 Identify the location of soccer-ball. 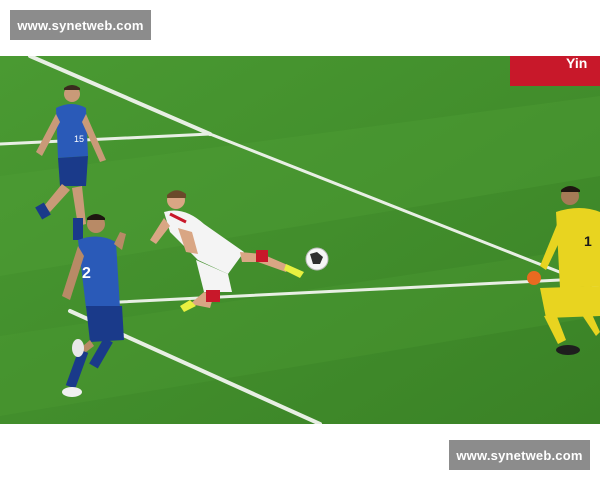
(317, 259).